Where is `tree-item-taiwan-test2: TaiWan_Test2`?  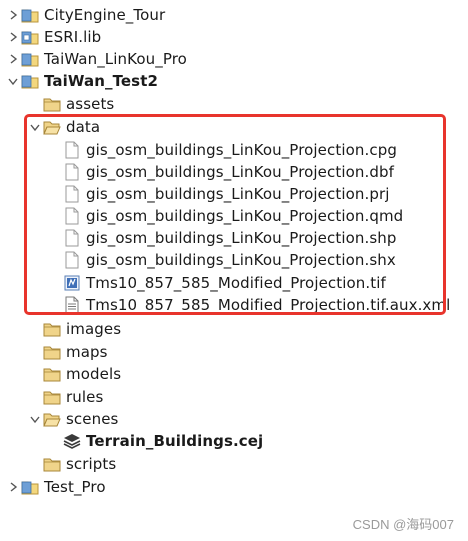
tree-item-taiwan-test2: TaiWan_Test2 is located at coordinates (82, 81).